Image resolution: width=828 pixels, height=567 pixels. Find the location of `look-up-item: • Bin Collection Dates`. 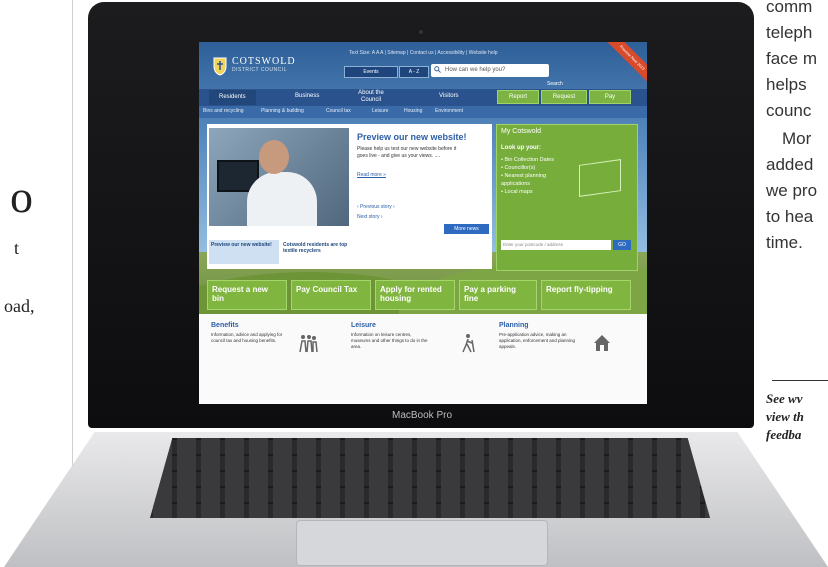

look-up-item: • Bin Collection Dates is located at coordinates (536, 160).